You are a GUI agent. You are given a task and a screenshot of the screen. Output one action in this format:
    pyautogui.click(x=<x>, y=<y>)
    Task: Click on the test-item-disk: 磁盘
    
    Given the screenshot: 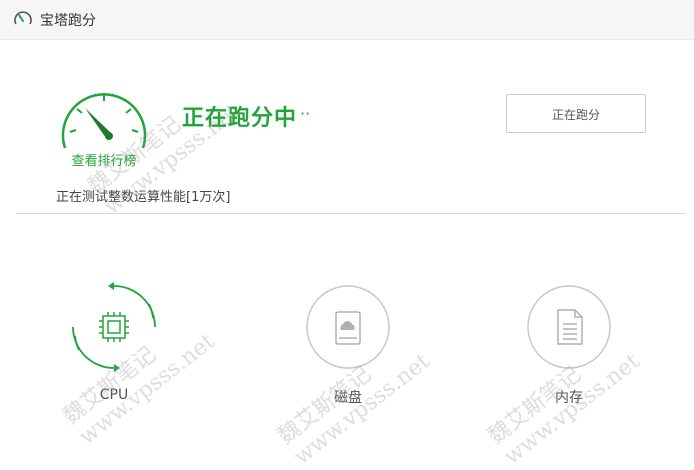 What is the action you would take?
    pyautogui.click(x=348, y=347)
    